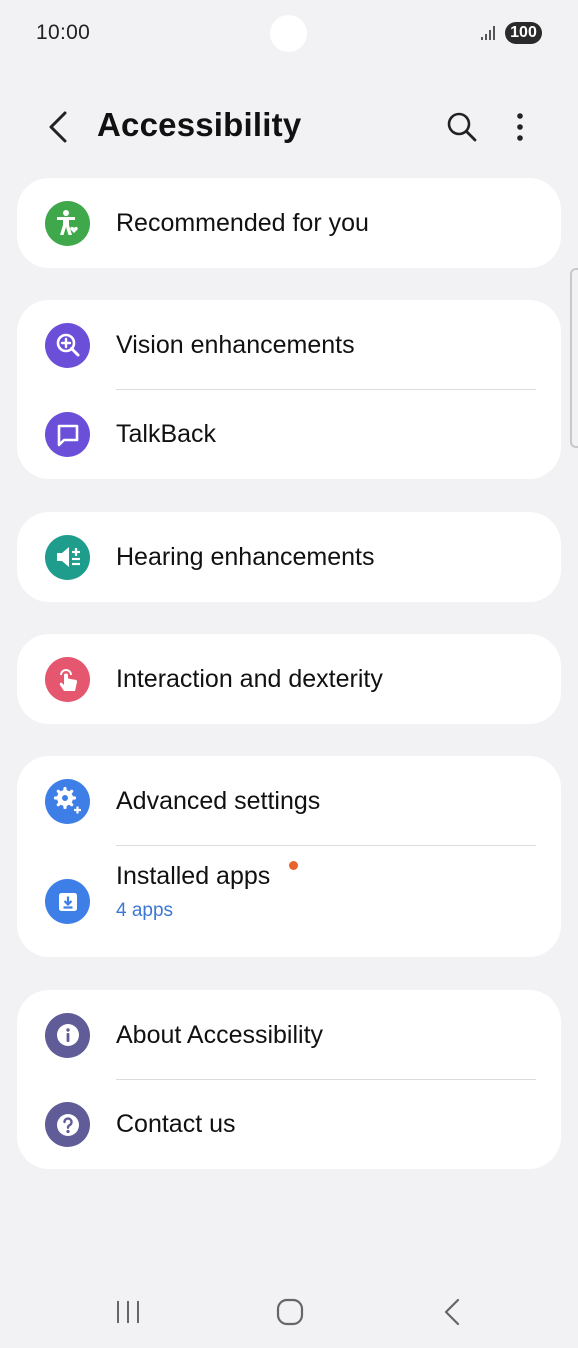  I want to click on contact-icon-circle, so click(67, 1124).